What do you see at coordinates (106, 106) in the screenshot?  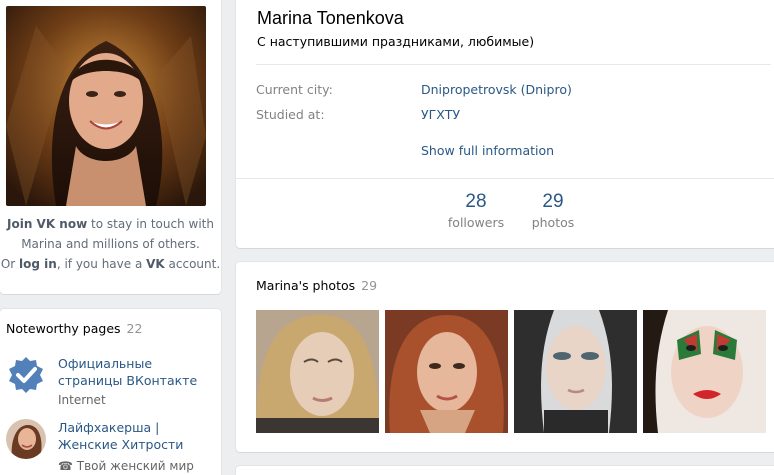 I see `profile-avatar` at bounding box center [106, 106].